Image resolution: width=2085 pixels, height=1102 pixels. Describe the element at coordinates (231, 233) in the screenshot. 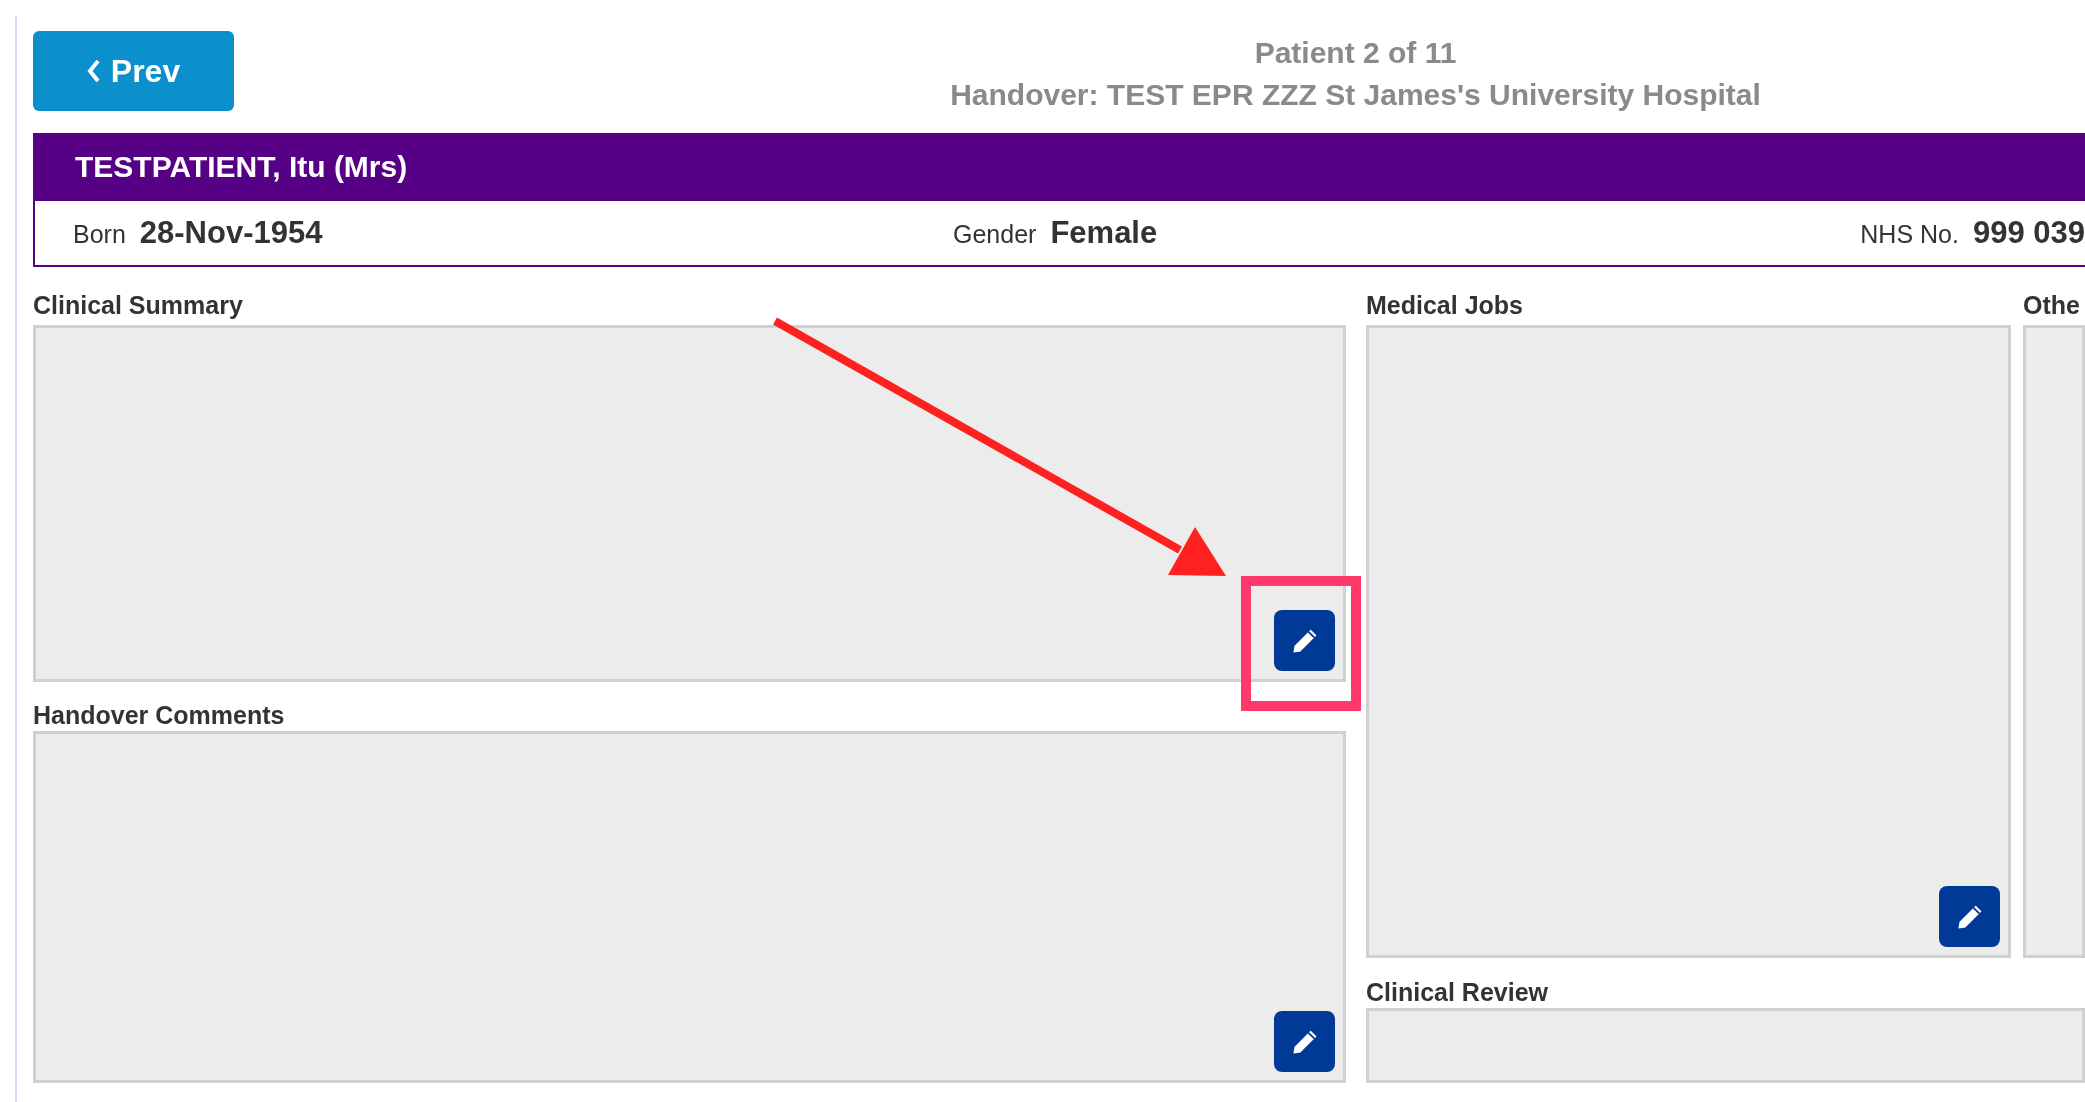

I see `field-value: 28-Nov-1954` at that location.